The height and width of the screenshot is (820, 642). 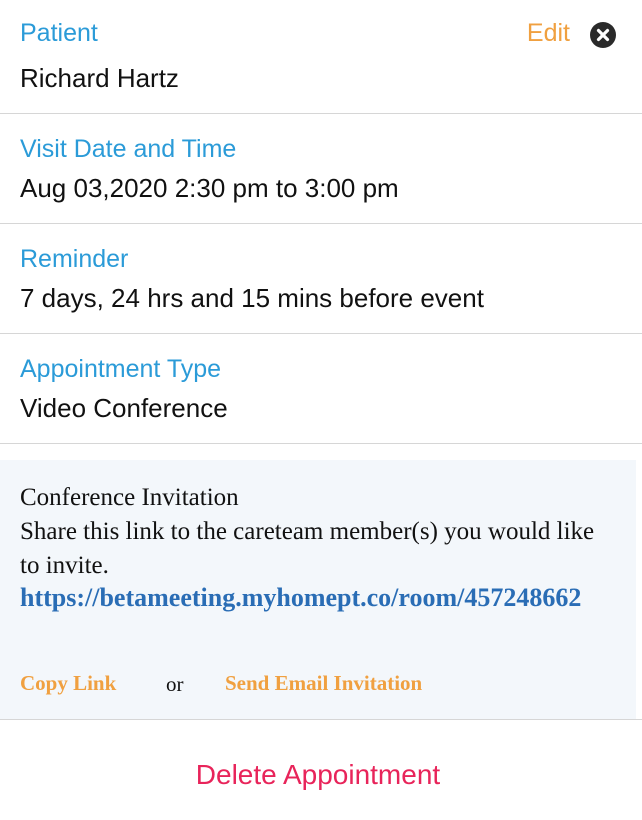 What do you see at coordinates (548, 33) in the screenshot?
I see `edit-button: Edit` at bounding box center [548, 33].